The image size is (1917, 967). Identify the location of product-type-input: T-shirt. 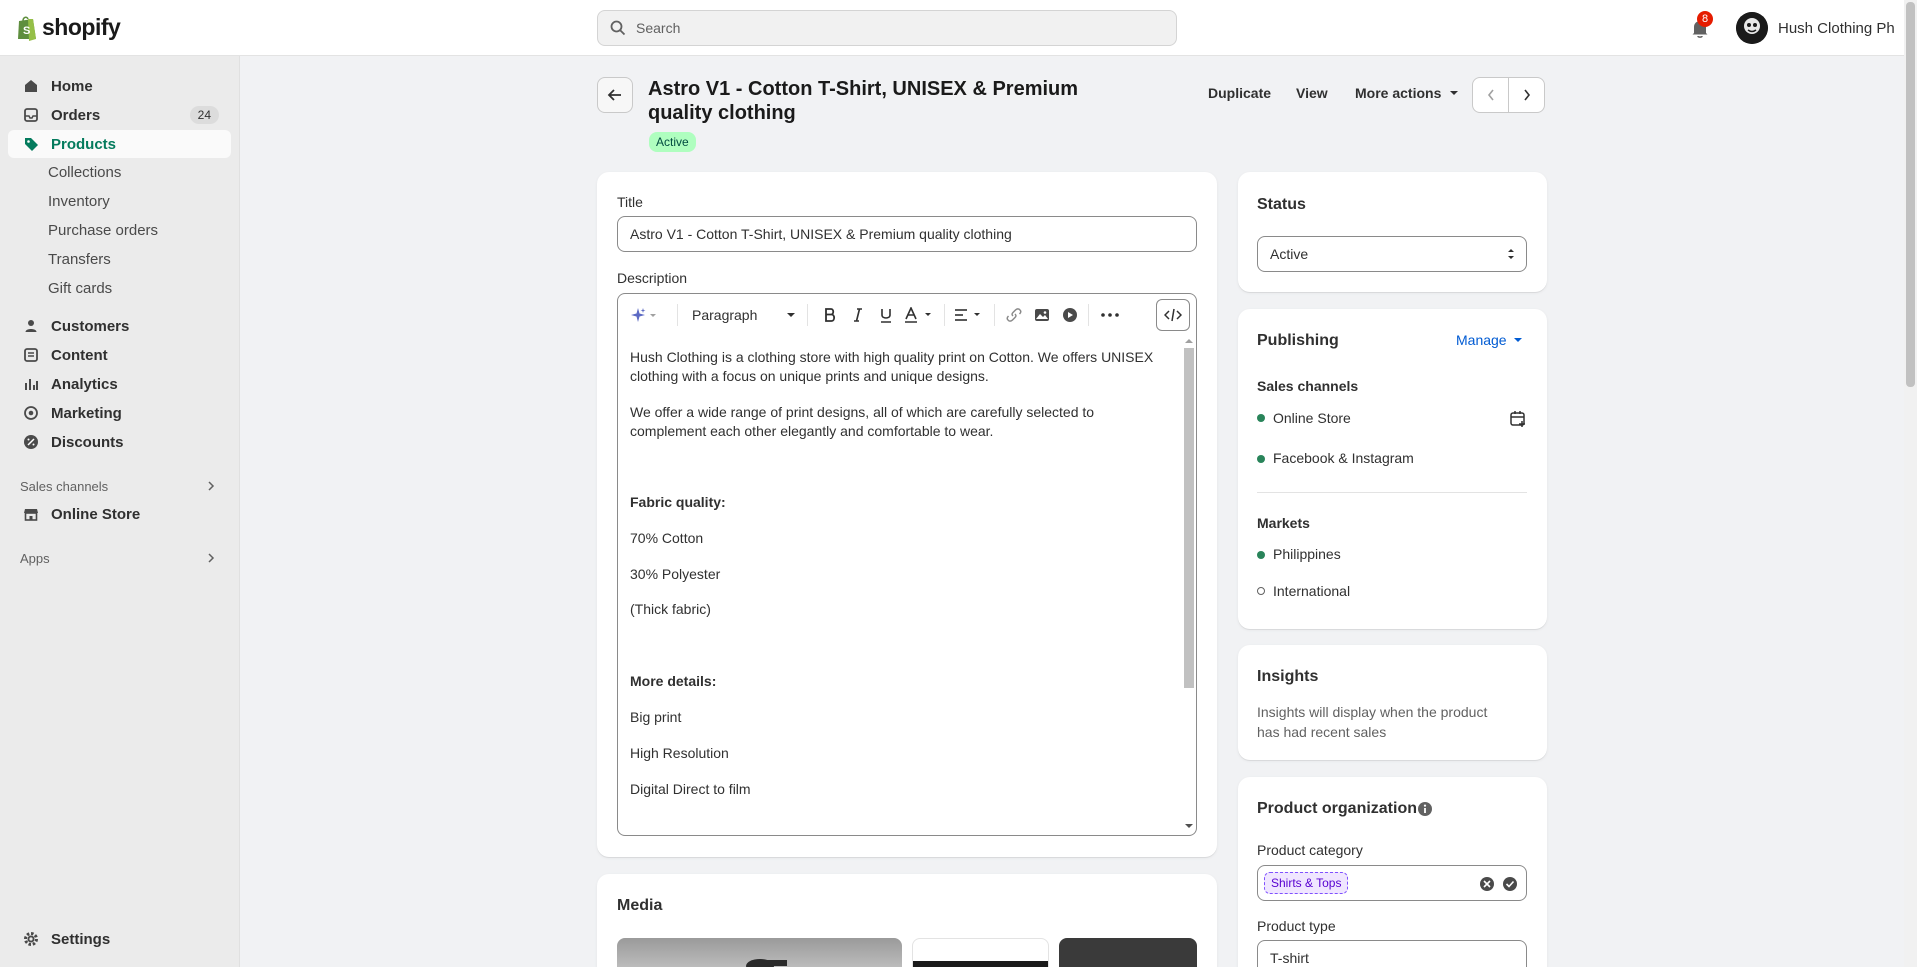
(1392, 953).